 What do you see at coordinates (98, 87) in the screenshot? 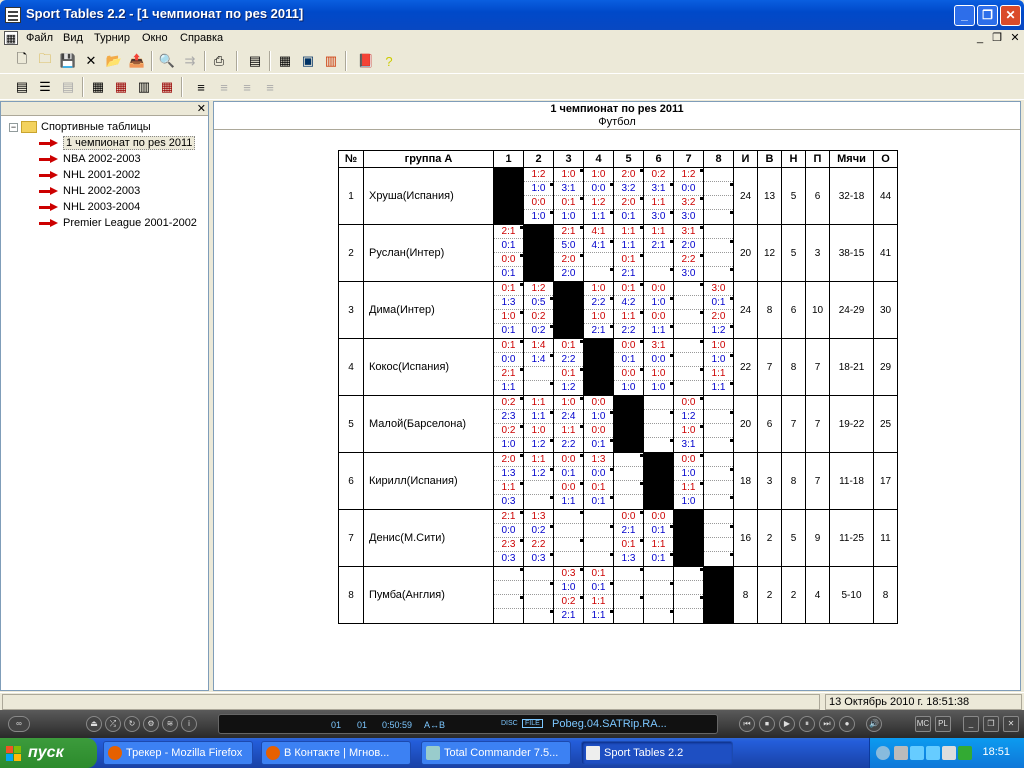
I see `table-grid-icon: ▦` at bounding box center [98, 87].